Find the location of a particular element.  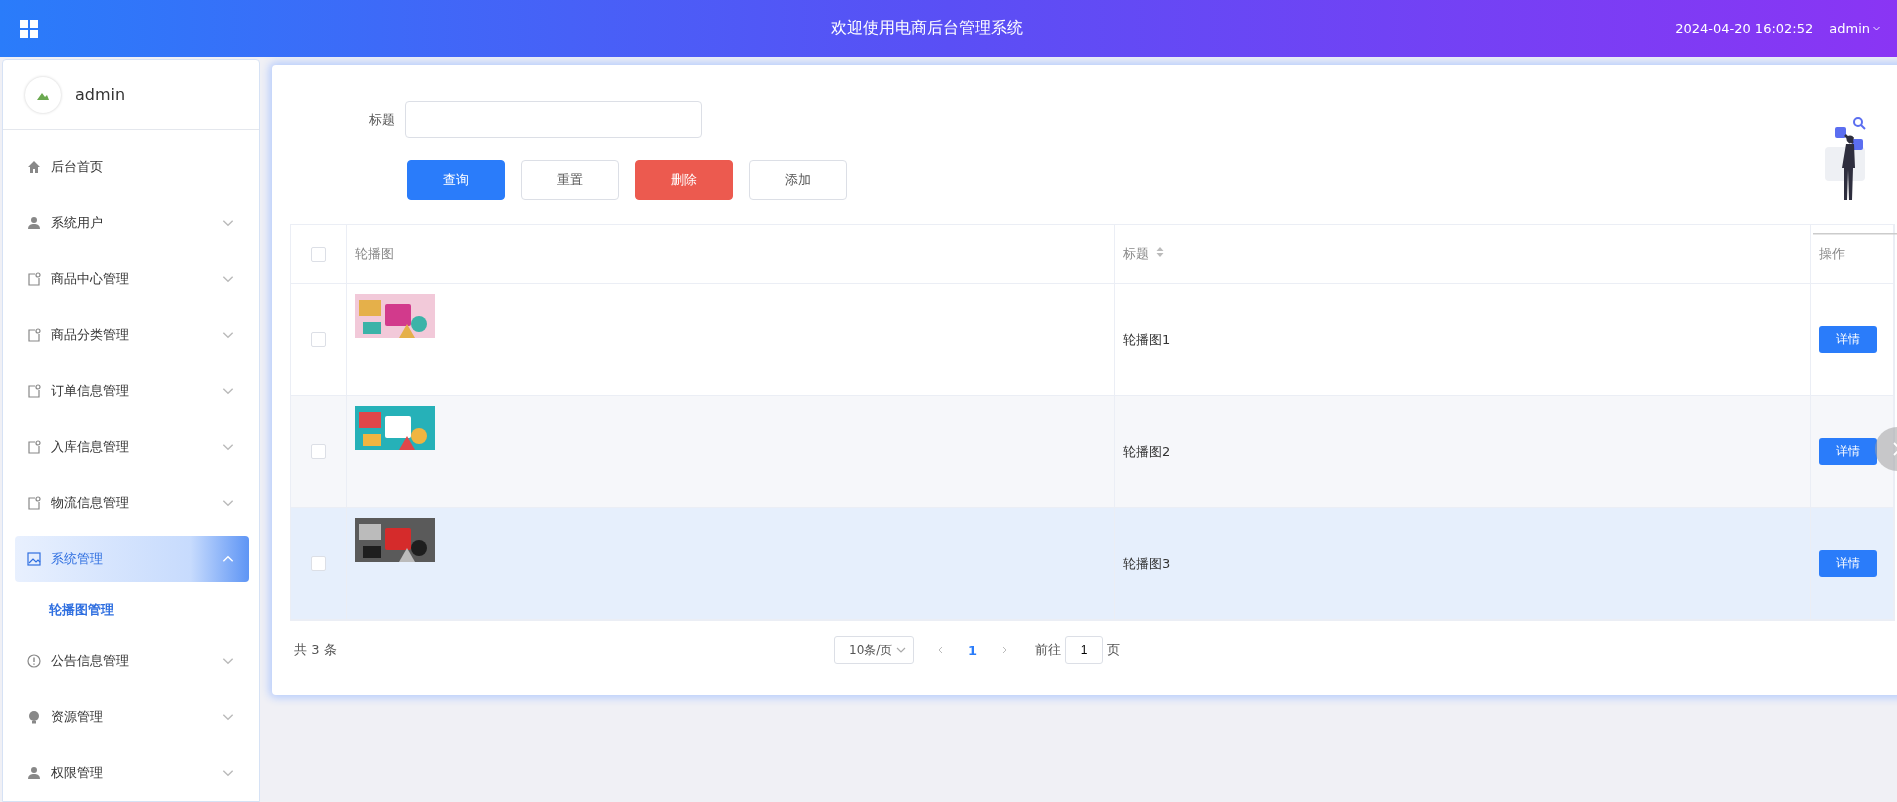

menu-item: 商品分类管理 is located at coordinates (132, 335).